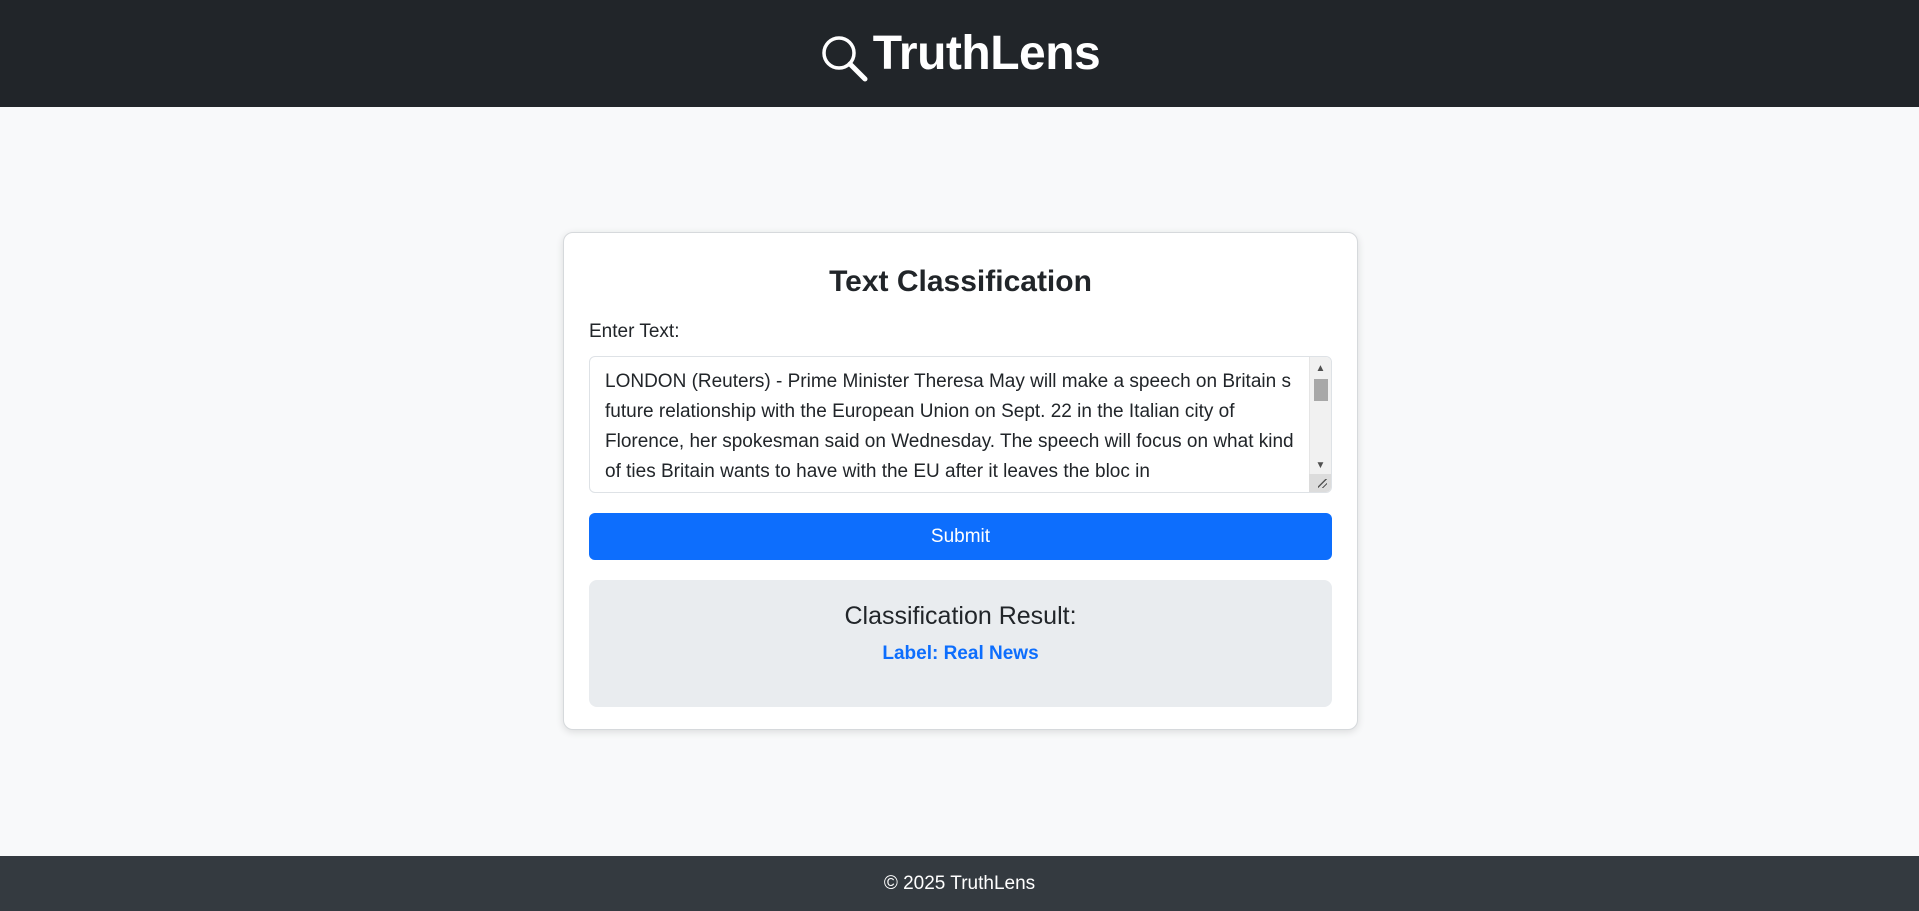  Describe the element at coordinates (960, 281) in the screenshot. I see `card-title: Text Classification` at that location.